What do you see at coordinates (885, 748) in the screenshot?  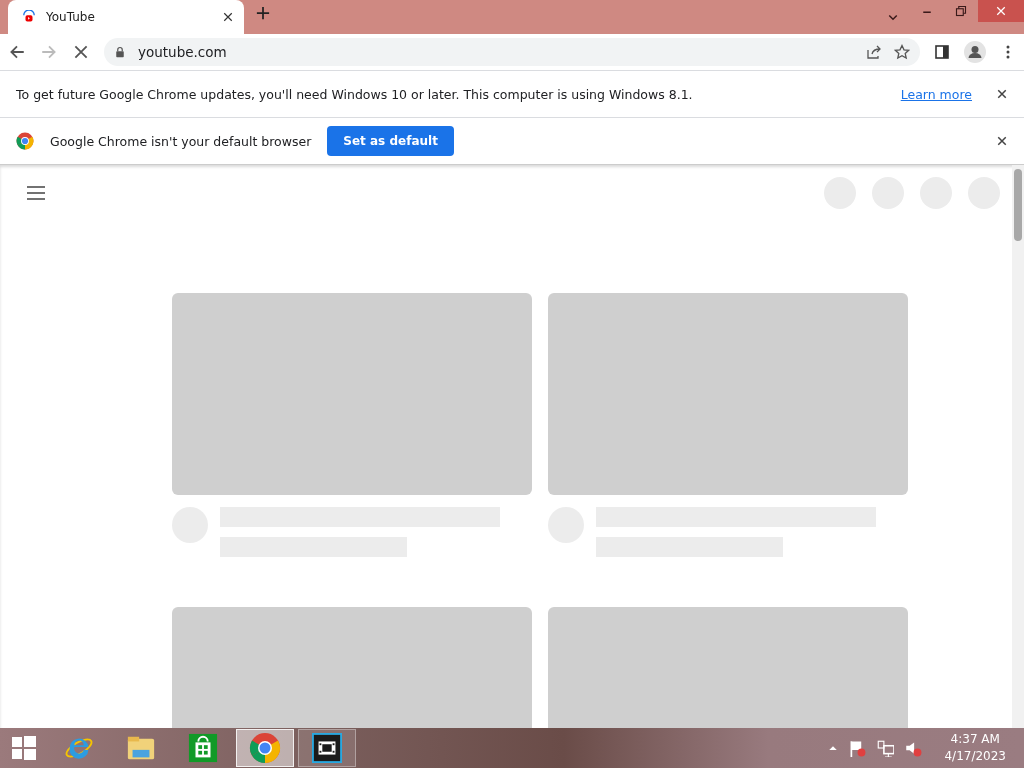 I see `network-icon` at bounding box center [885, 748].